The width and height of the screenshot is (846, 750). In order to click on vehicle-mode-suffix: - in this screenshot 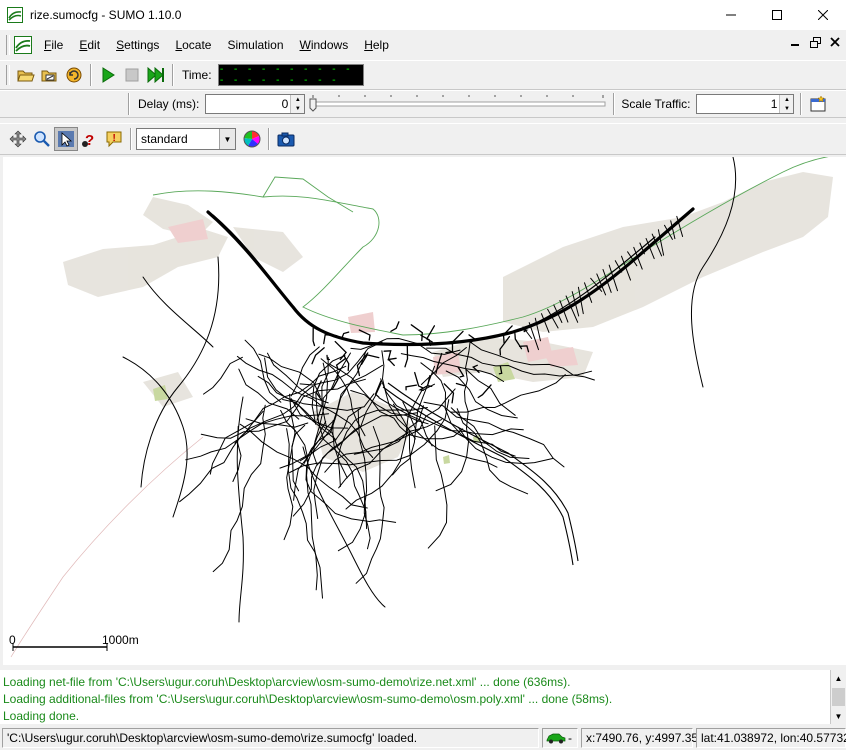, I will do `click(570, 738)`.